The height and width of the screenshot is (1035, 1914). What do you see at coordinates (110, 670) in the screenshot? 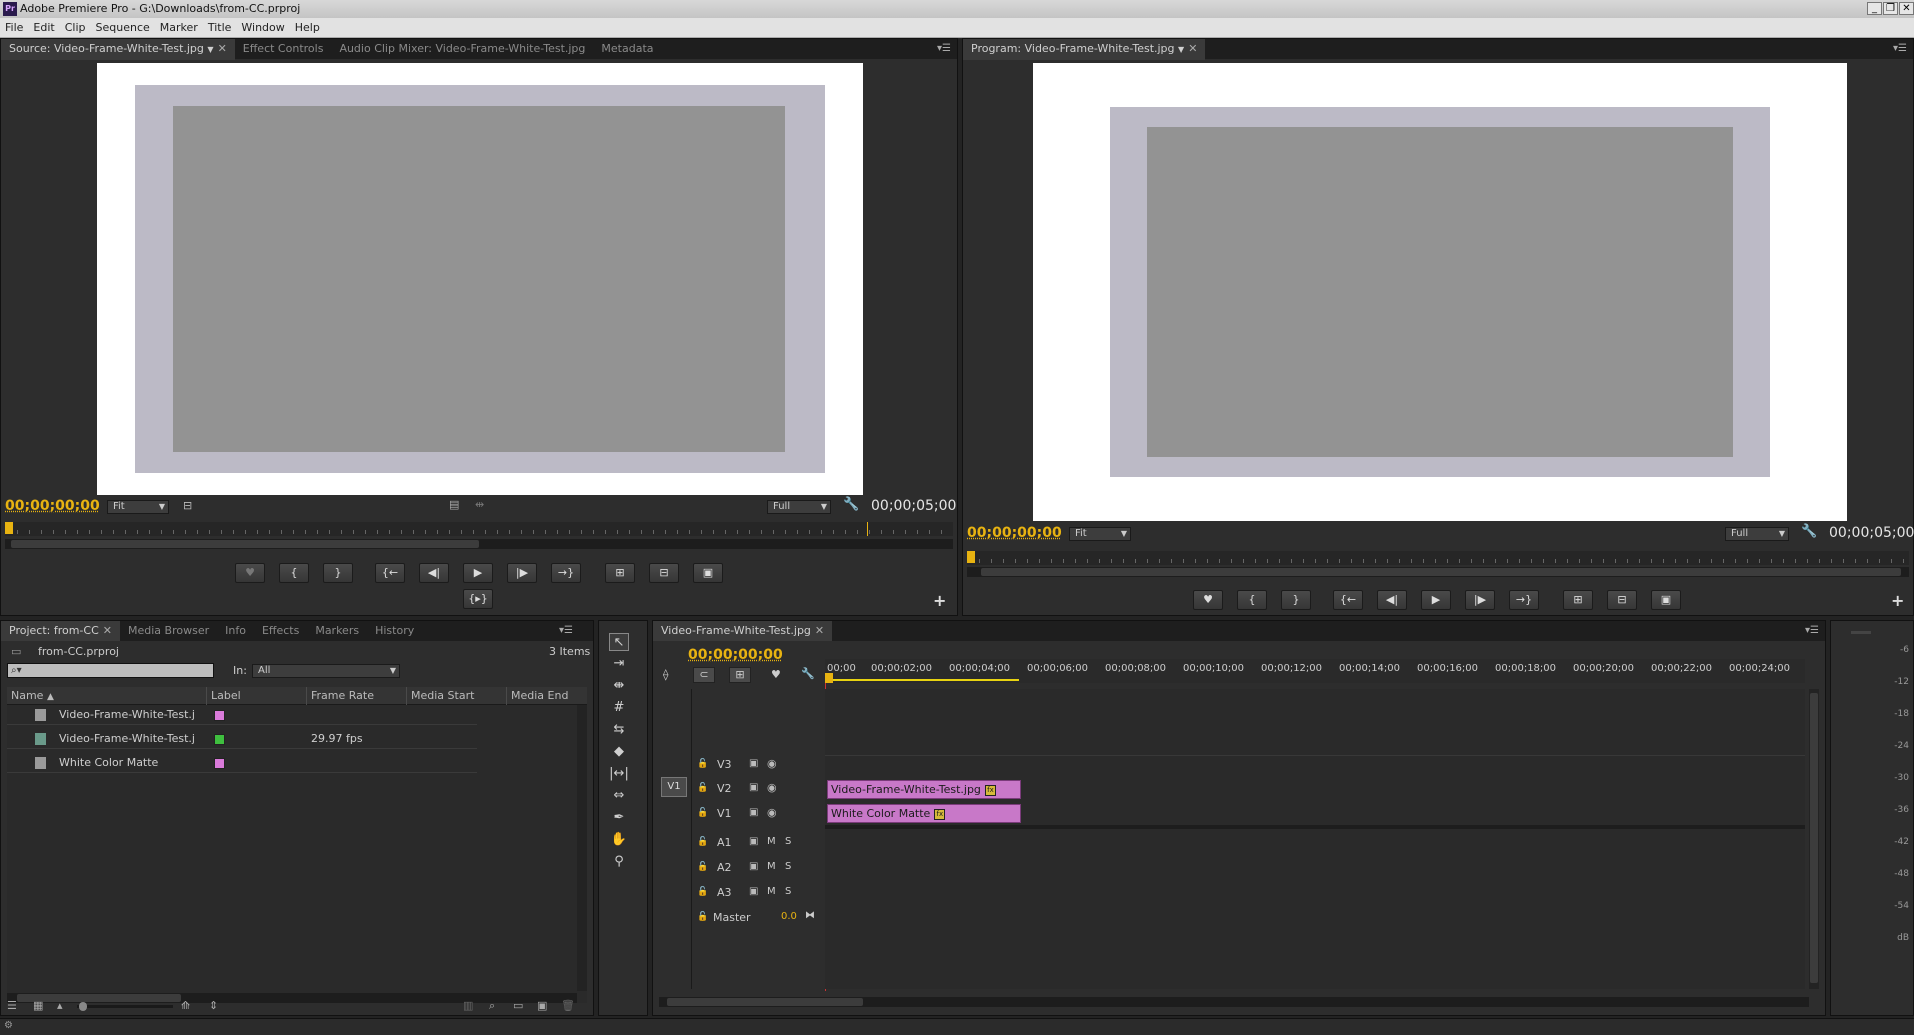
I see `search-input: ⌕▾` at bounding box center [110, 670].